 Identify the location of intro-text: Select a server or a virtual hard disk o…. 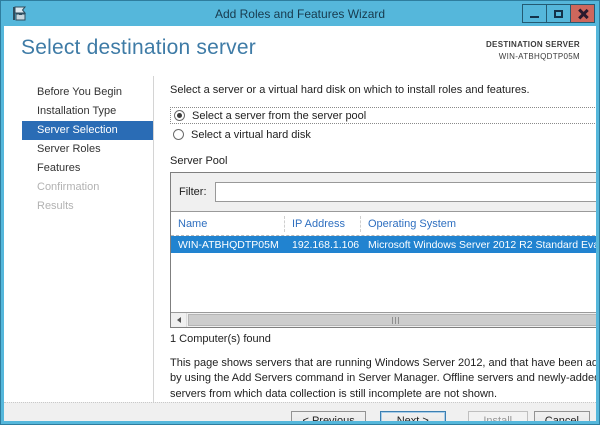
(350, 90).